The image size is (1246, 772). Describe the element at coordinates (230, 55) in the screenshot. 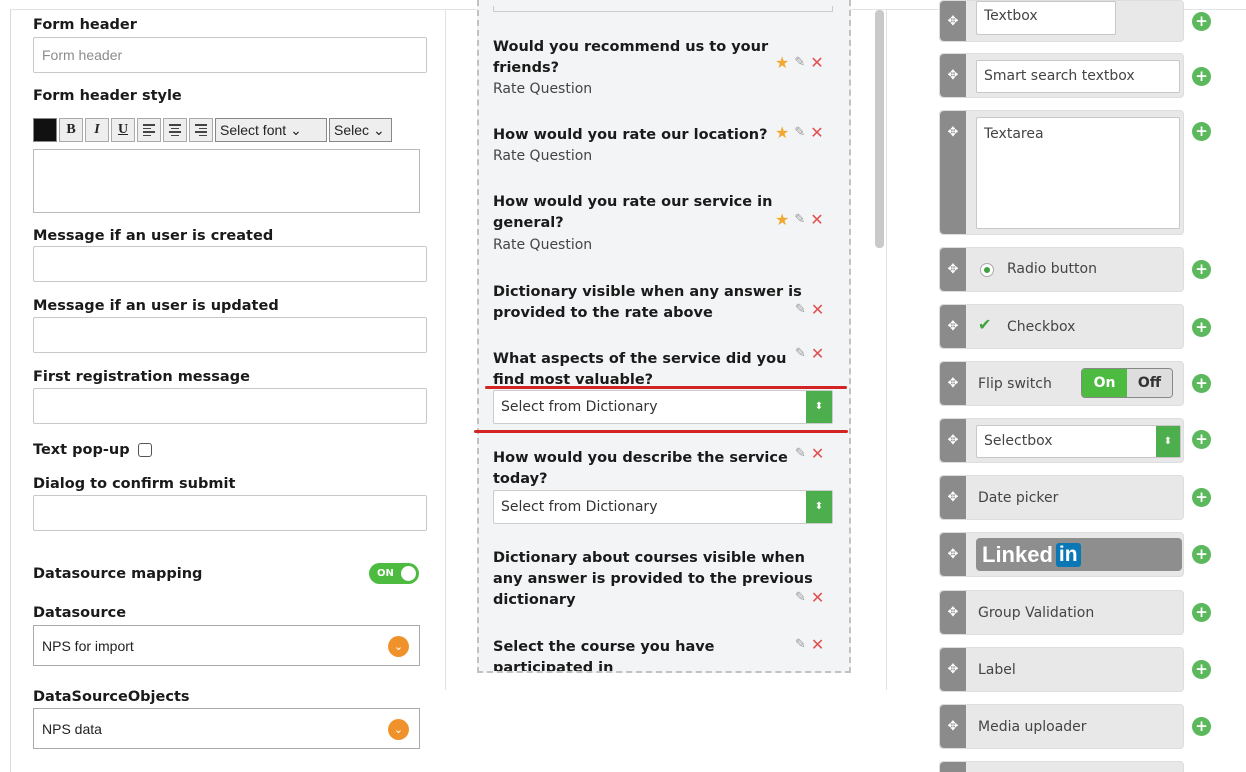

I see `form-header-input: Form header` at that location.